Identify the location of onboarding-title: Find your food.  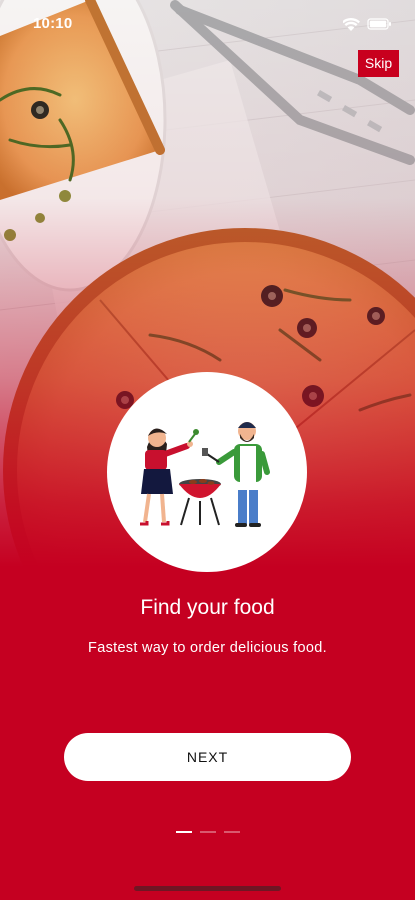
(207, 607).